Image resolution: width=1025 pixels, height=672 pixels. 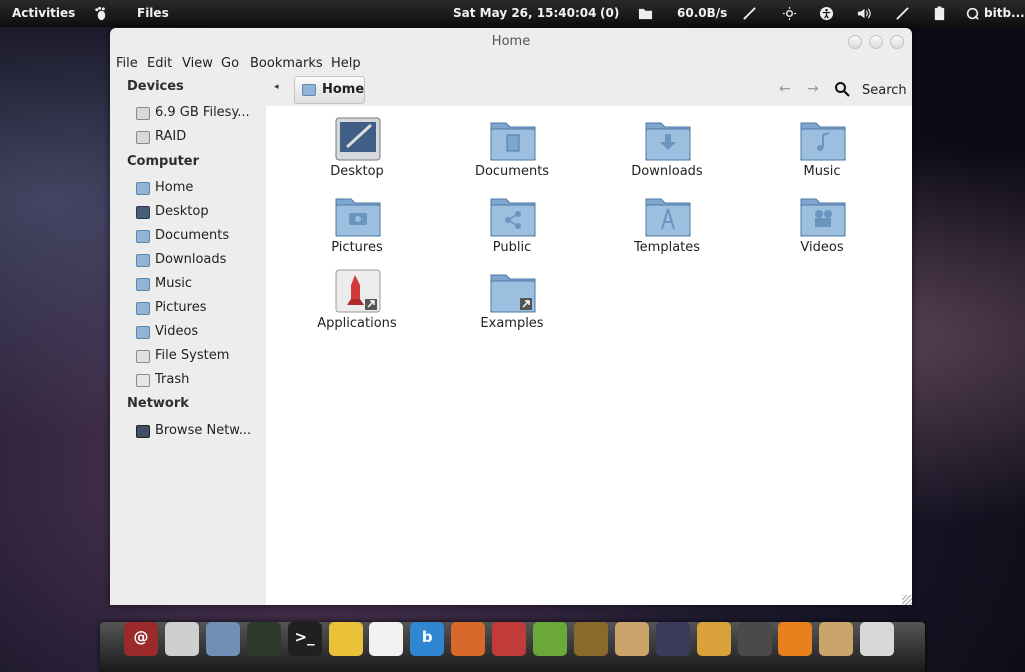 What do you see at coordinates (789, 13) in the screenshot?
I see `brightness-icon` at bounding box center [789, 13].